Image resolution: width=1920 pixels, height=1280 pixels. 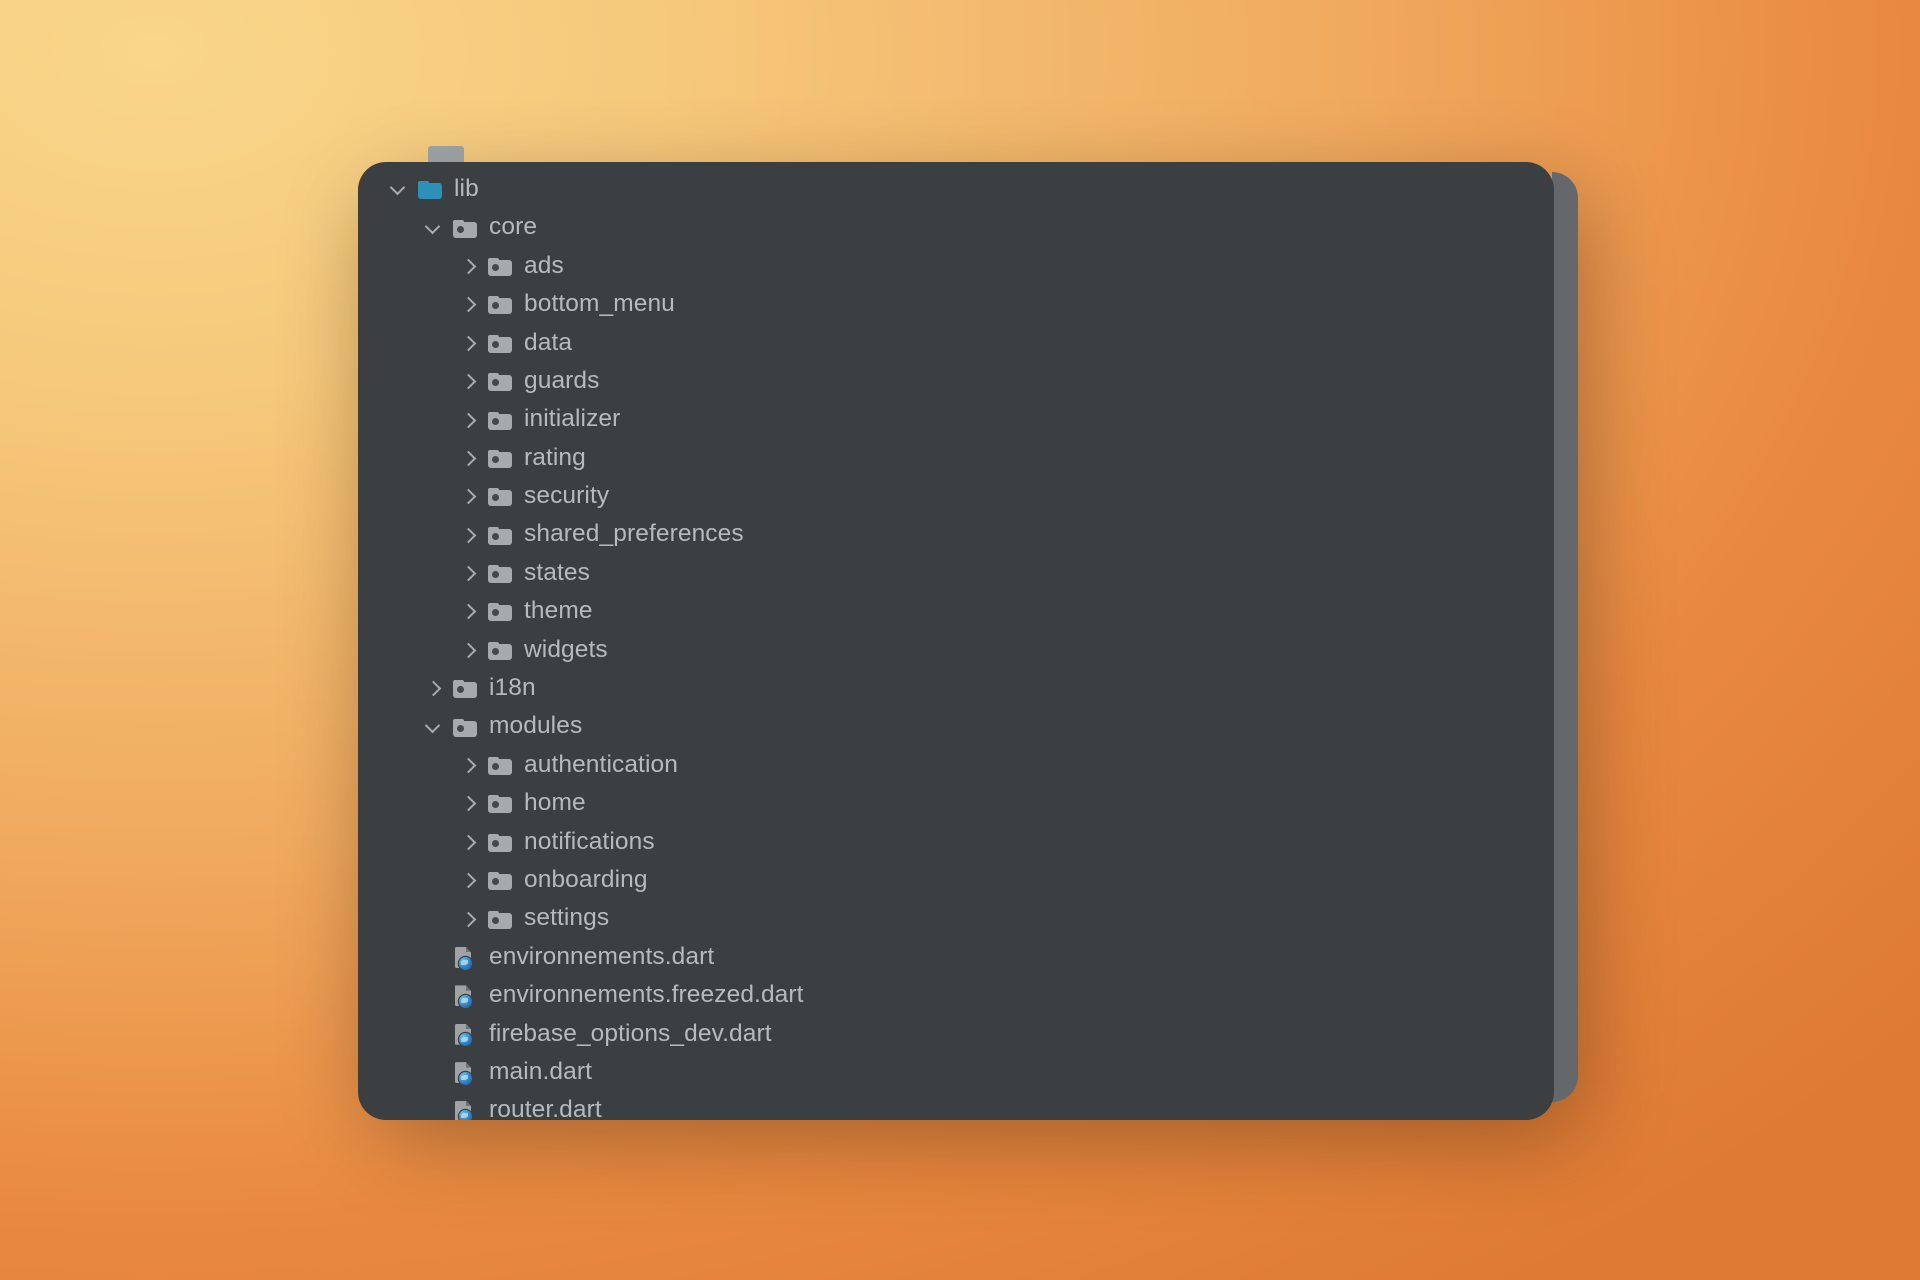 I want to click on tree-row-folder: data, so click(x=956, y=343).